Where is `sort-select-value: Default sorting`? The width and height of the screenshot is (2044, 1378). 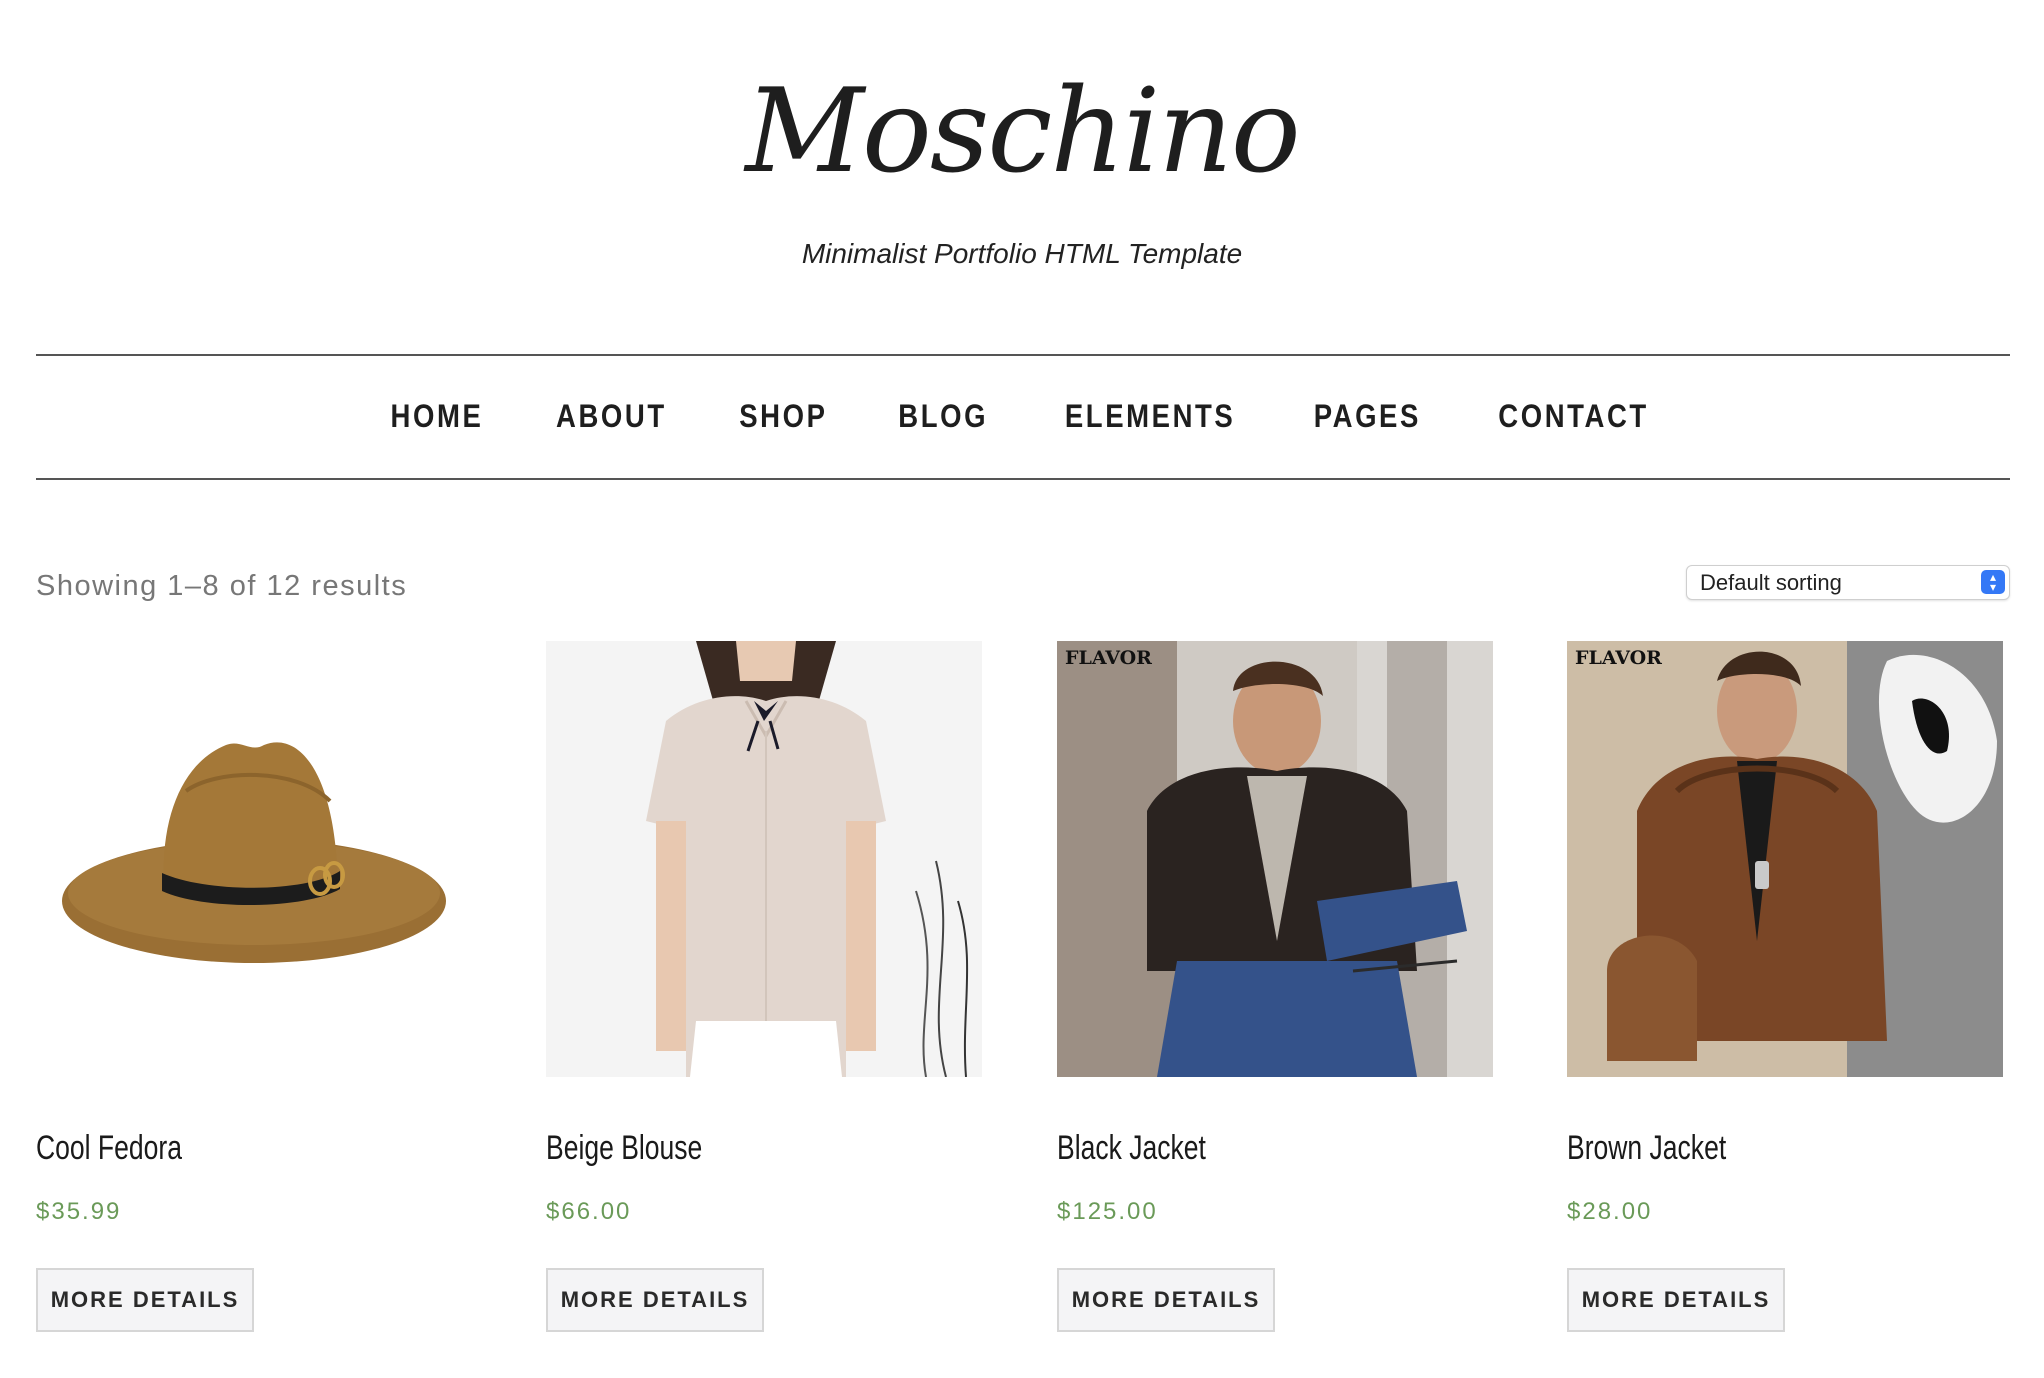 sort-select-value: Default sorting is located at coordinates (1771, 582).